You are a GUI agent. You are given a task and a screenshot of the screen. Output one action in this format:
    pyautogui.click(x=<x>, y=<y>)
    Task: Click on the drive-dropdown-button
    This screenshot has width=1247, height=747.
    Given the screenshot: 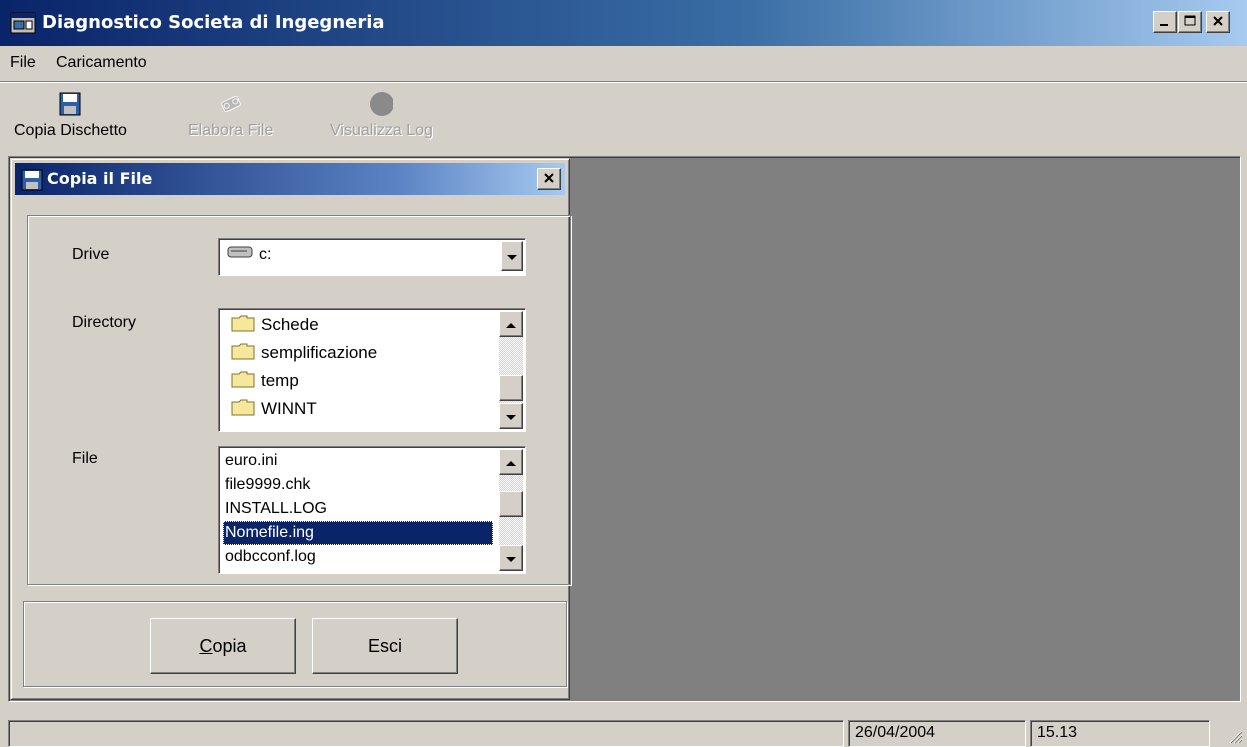 What is the action you would take?
    pyautogui.click(x=512, y=256)
    